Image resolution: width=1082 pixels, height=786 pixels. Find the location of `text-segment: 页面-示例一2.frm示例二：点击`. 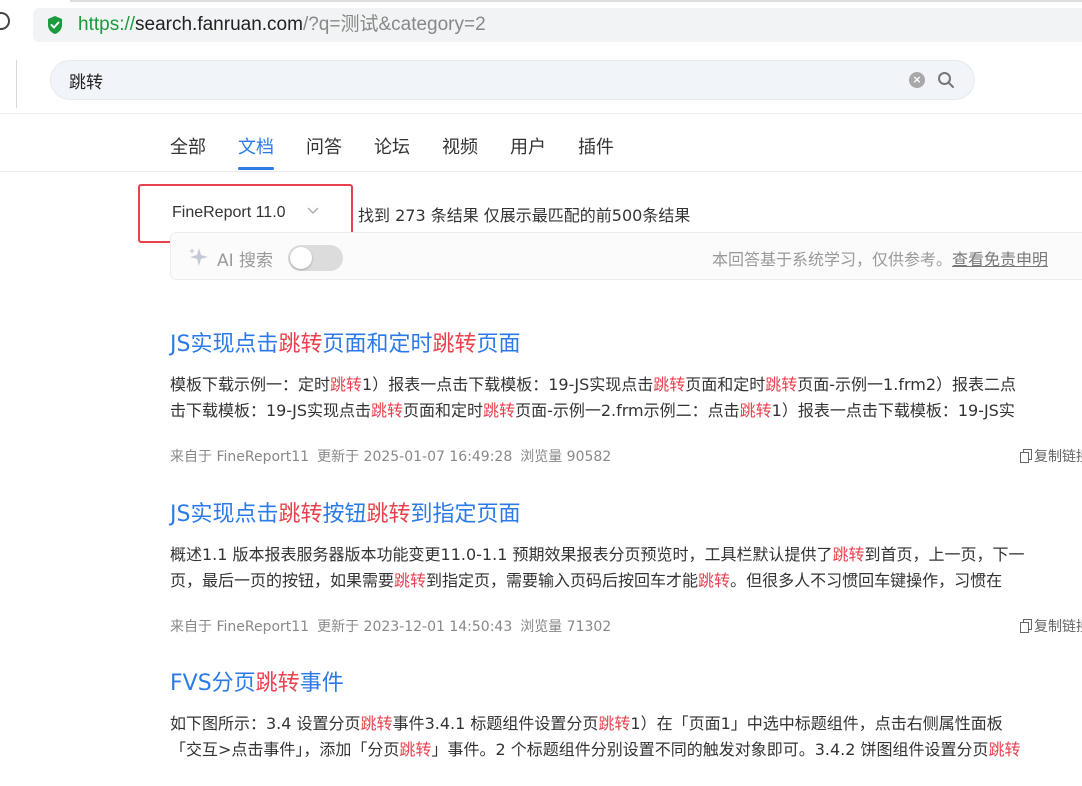

text-segment: 页面-示例一2.frm示例二：点击 is located at coordinates (627, 410).